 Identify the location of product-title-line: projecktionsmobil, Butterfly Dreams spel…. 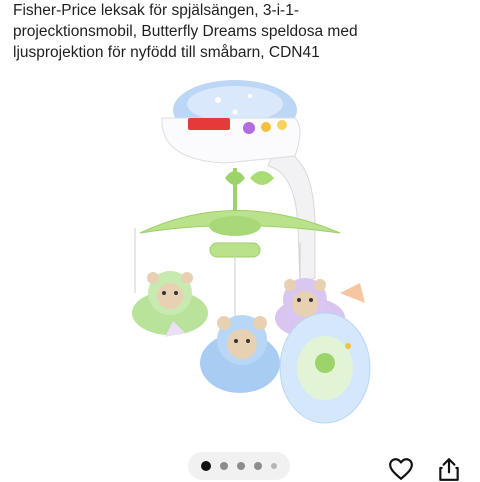
(185, 31).